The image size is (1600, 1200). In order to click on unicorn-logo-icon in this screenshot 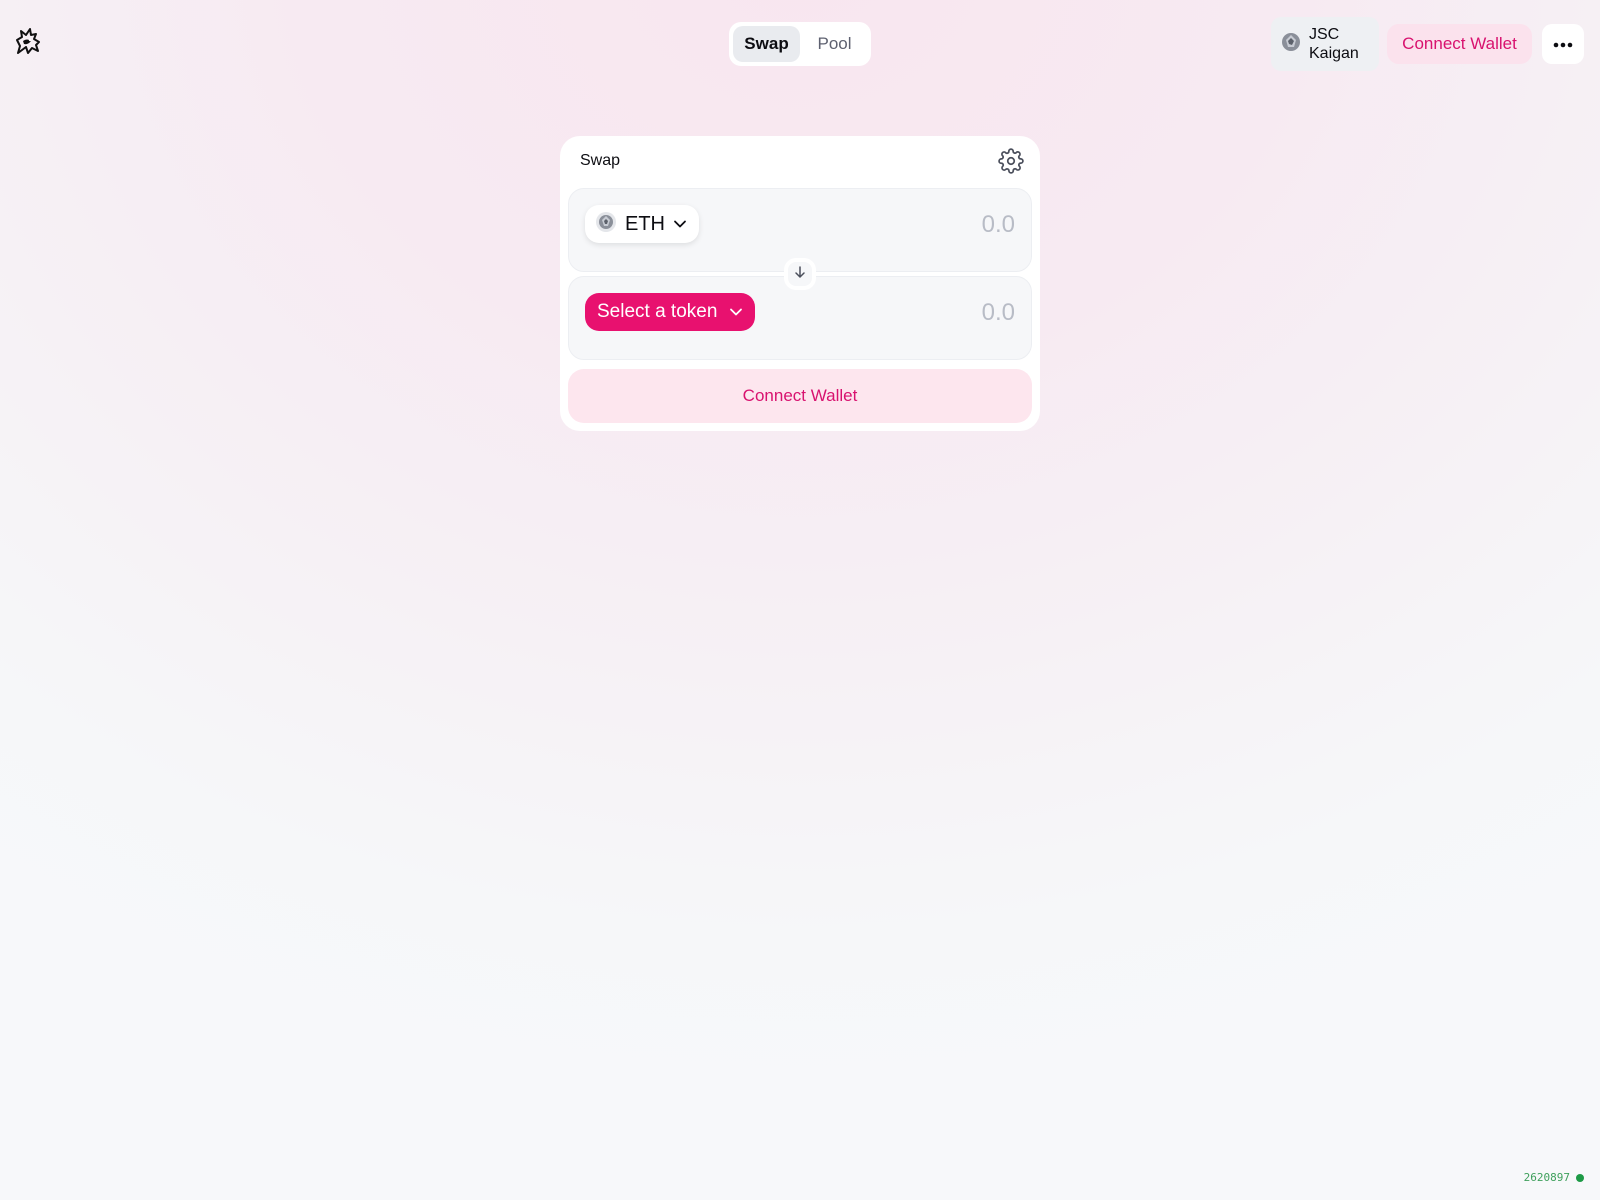, I will do `click(28, 41)`.